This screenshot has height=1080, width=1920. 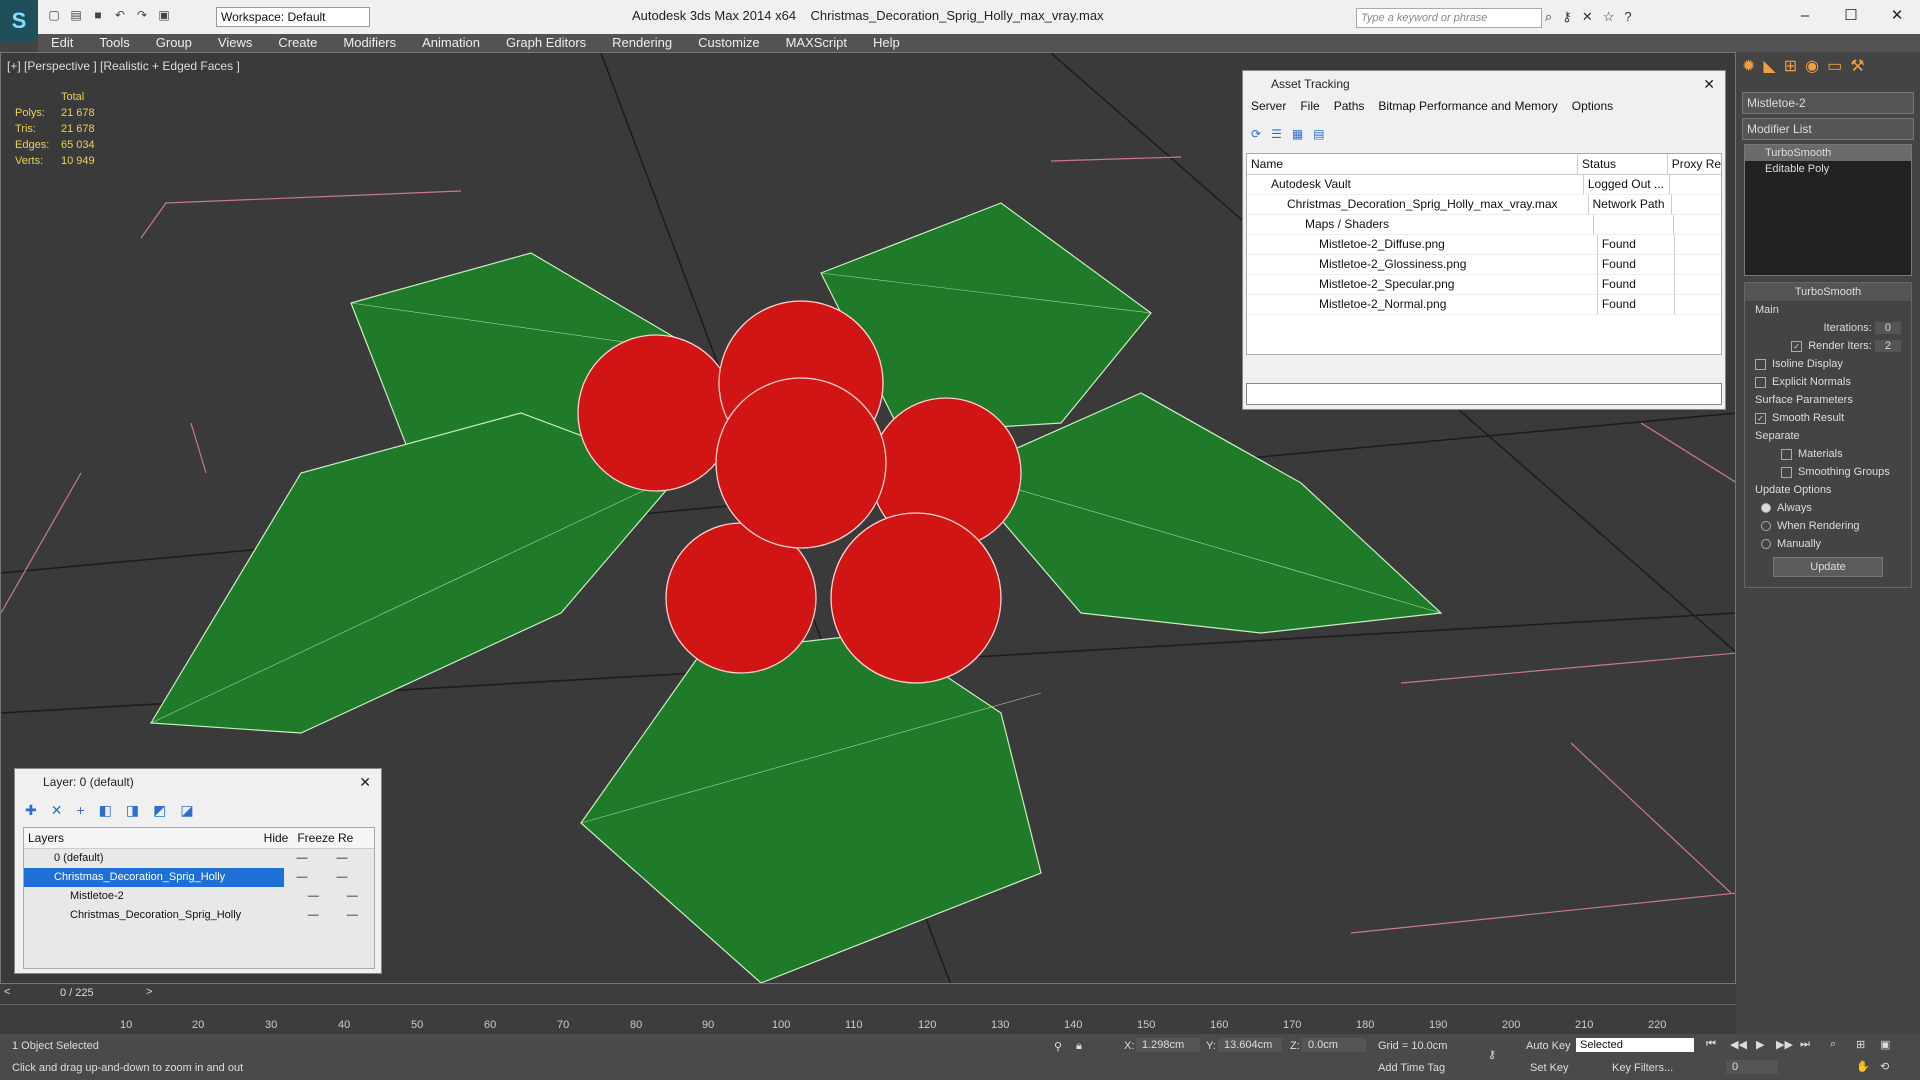 What do you see at coordinates (1592, 108) in the screenshot?
I see `at-menu-options: Options` at bounding box center [1592, 108].